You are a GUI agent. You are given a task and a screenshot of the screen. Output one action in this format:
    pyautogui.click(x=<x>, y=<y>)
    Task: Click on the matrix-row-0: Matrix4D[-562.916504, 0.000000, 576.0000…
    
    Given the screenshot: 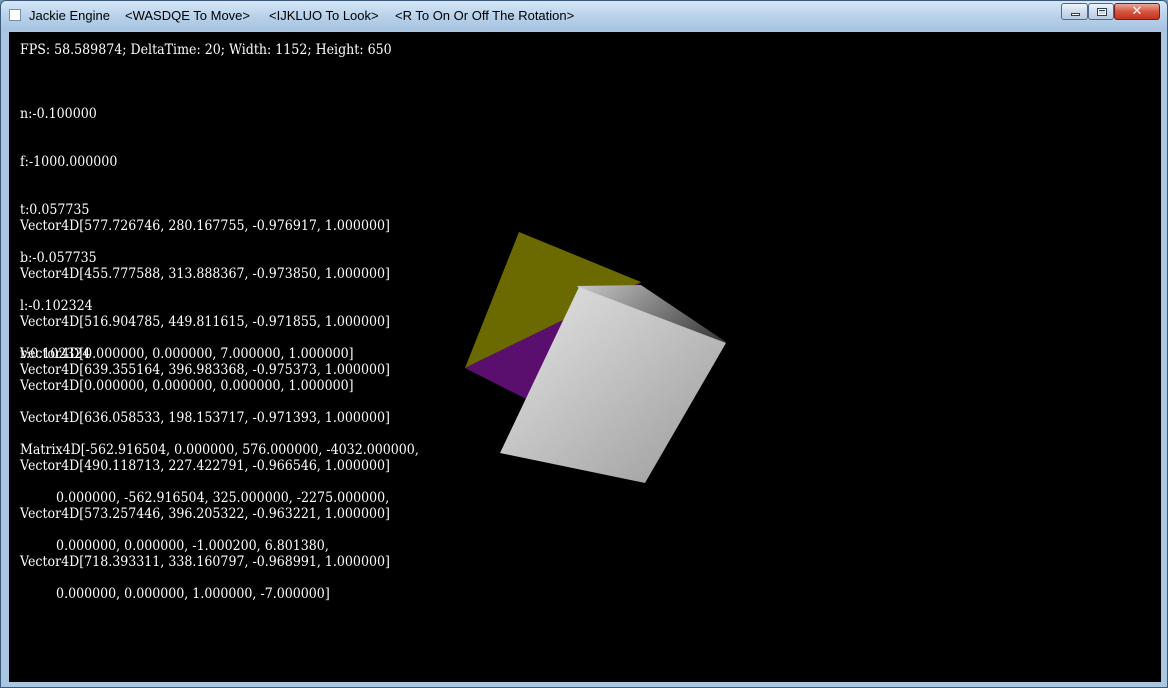 What is the action you would take?
    pyautogui.click(x=219, y=450)
    